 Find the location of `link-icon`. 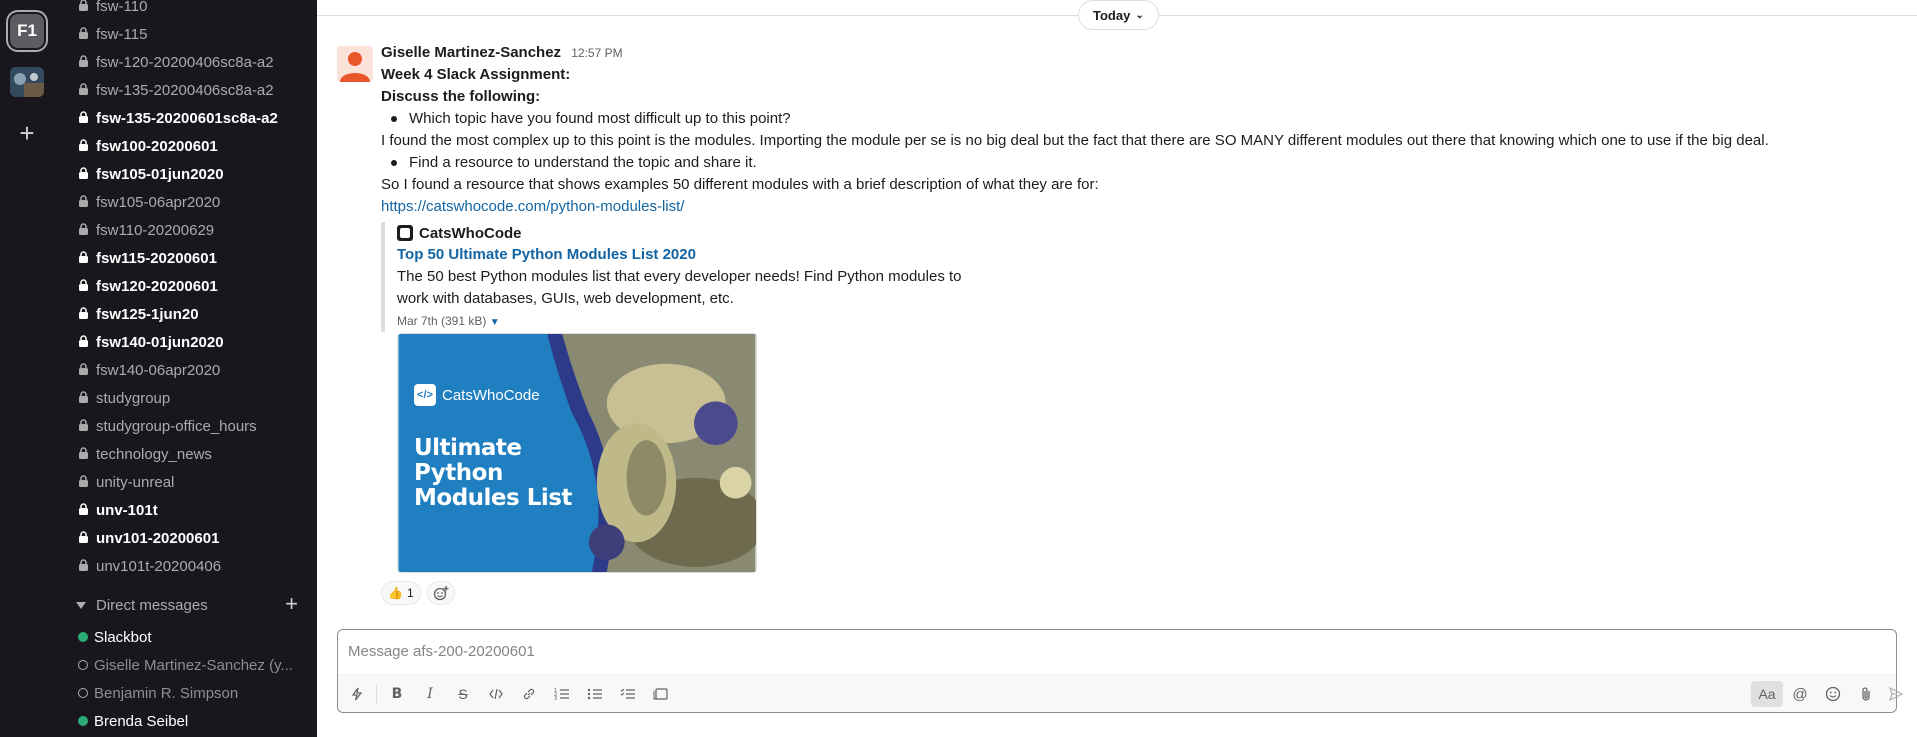

link-icon is located at coordinates (529, 694).